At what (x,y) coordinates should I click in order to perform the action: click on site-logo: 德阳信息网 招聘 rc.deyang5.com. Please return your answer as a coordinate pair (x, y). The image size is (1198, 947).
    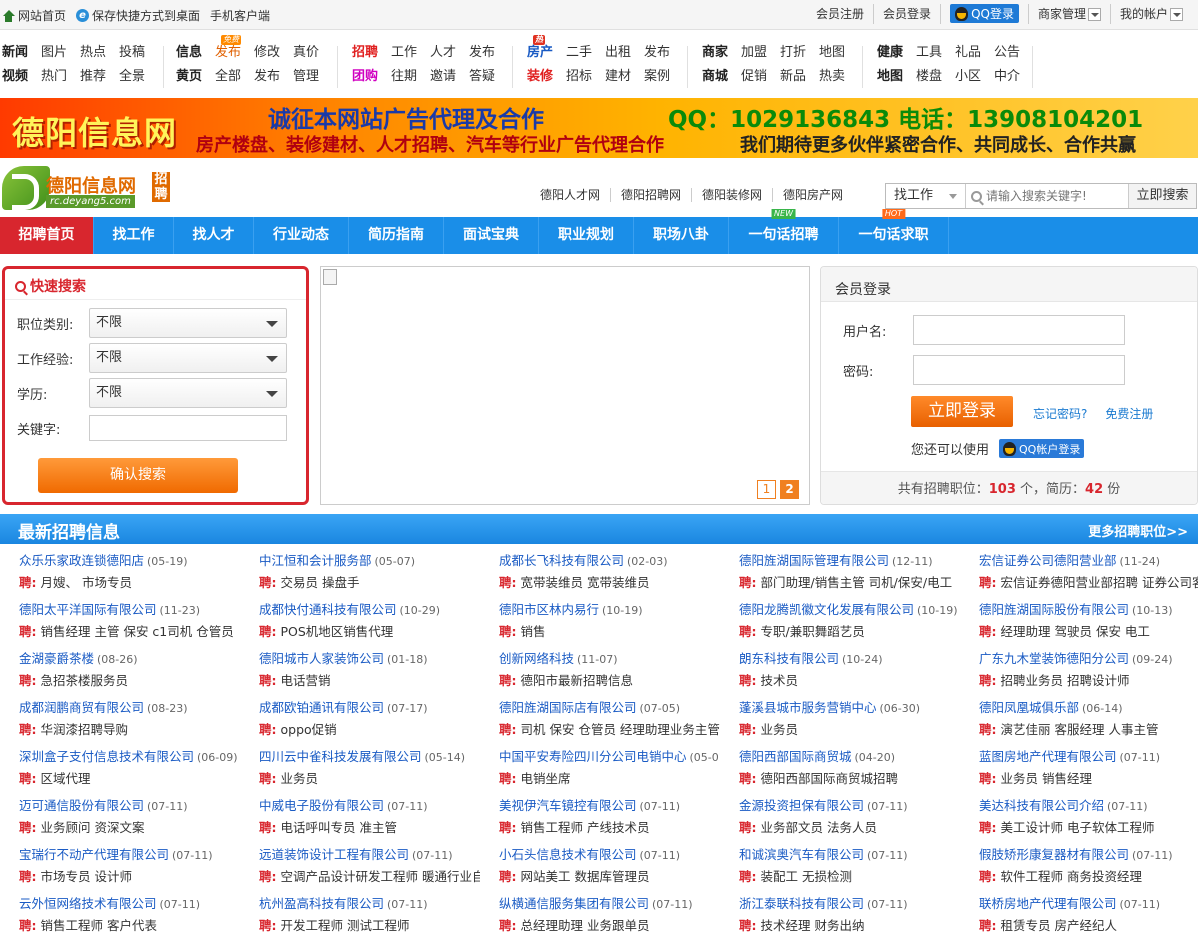
    Looking at the image, I should click on (87, 189).